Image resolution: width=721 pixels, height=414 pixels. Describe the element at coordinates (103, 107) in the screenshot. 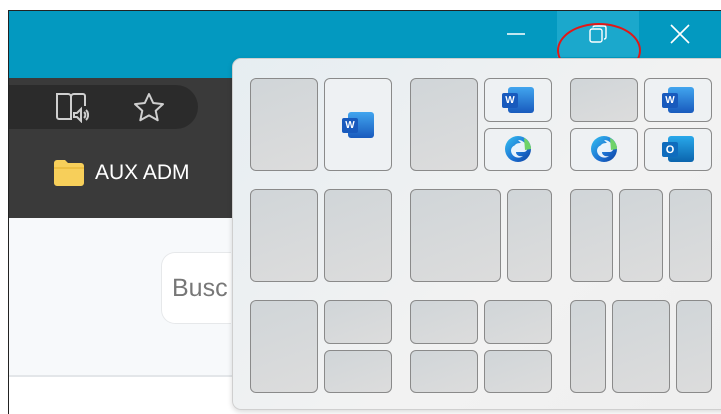

I see `address-bar` at that location.